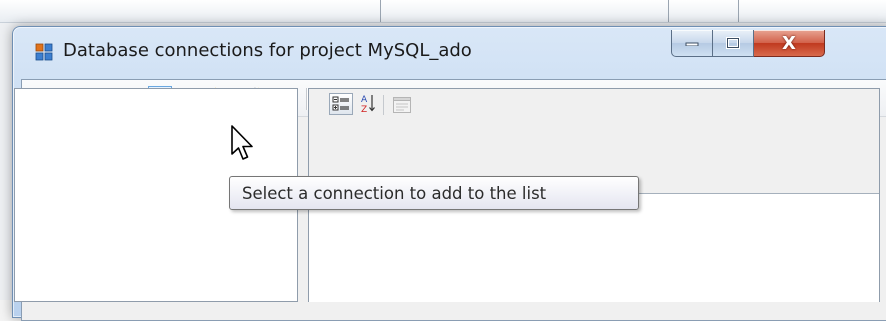  Describe the element at coordinates (443, 11) in the screenshot. I see `background-toolbar` at that location.